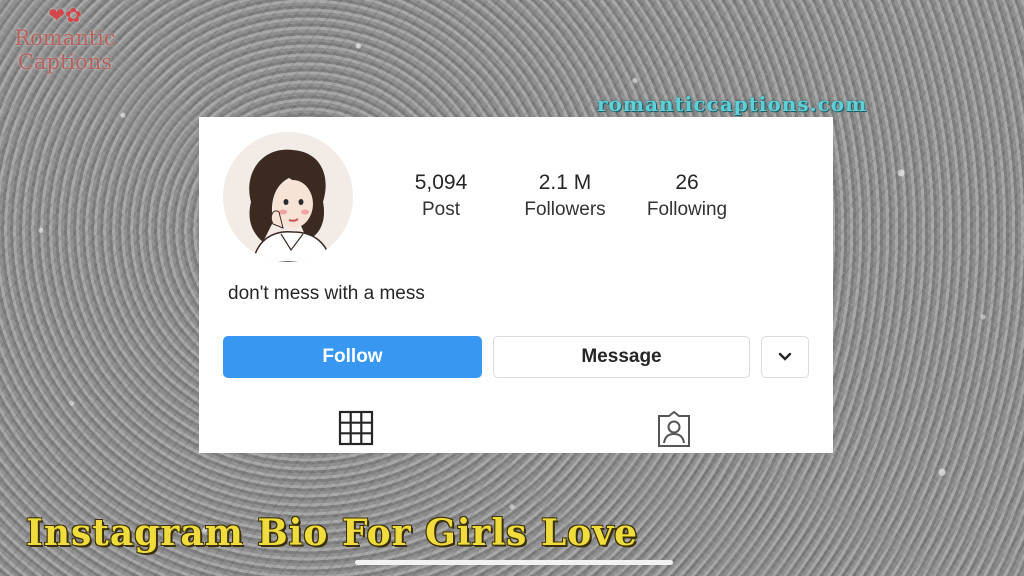 This screenshot has width=1024, height=576. I want to click on avatar-illustration, so click(288, 197).